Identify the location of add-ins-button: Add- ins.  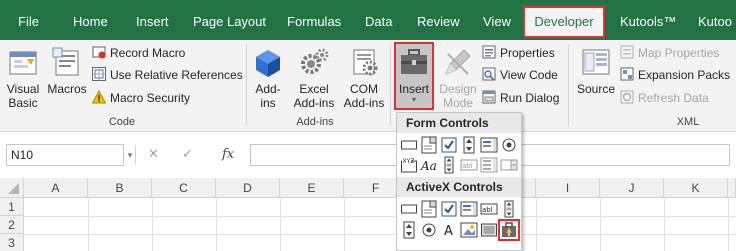
(268, 78).